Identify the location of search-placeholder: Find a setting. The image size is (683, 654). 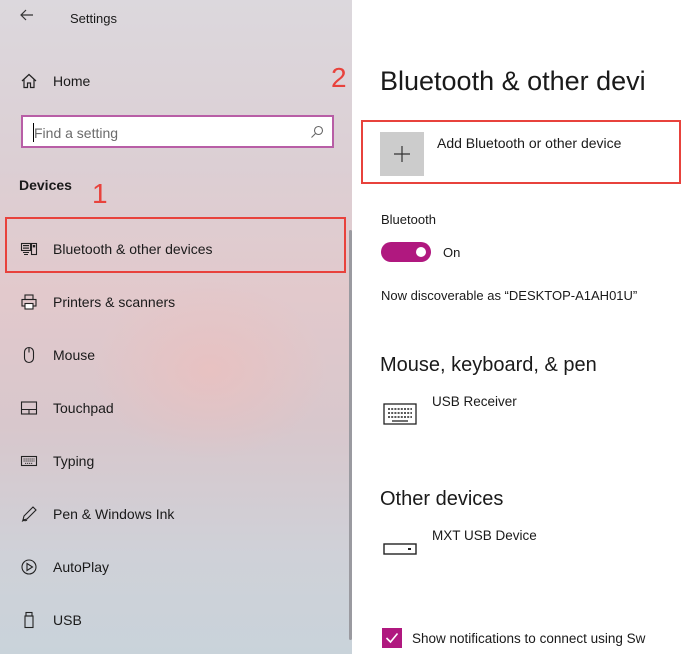
(76, 133).